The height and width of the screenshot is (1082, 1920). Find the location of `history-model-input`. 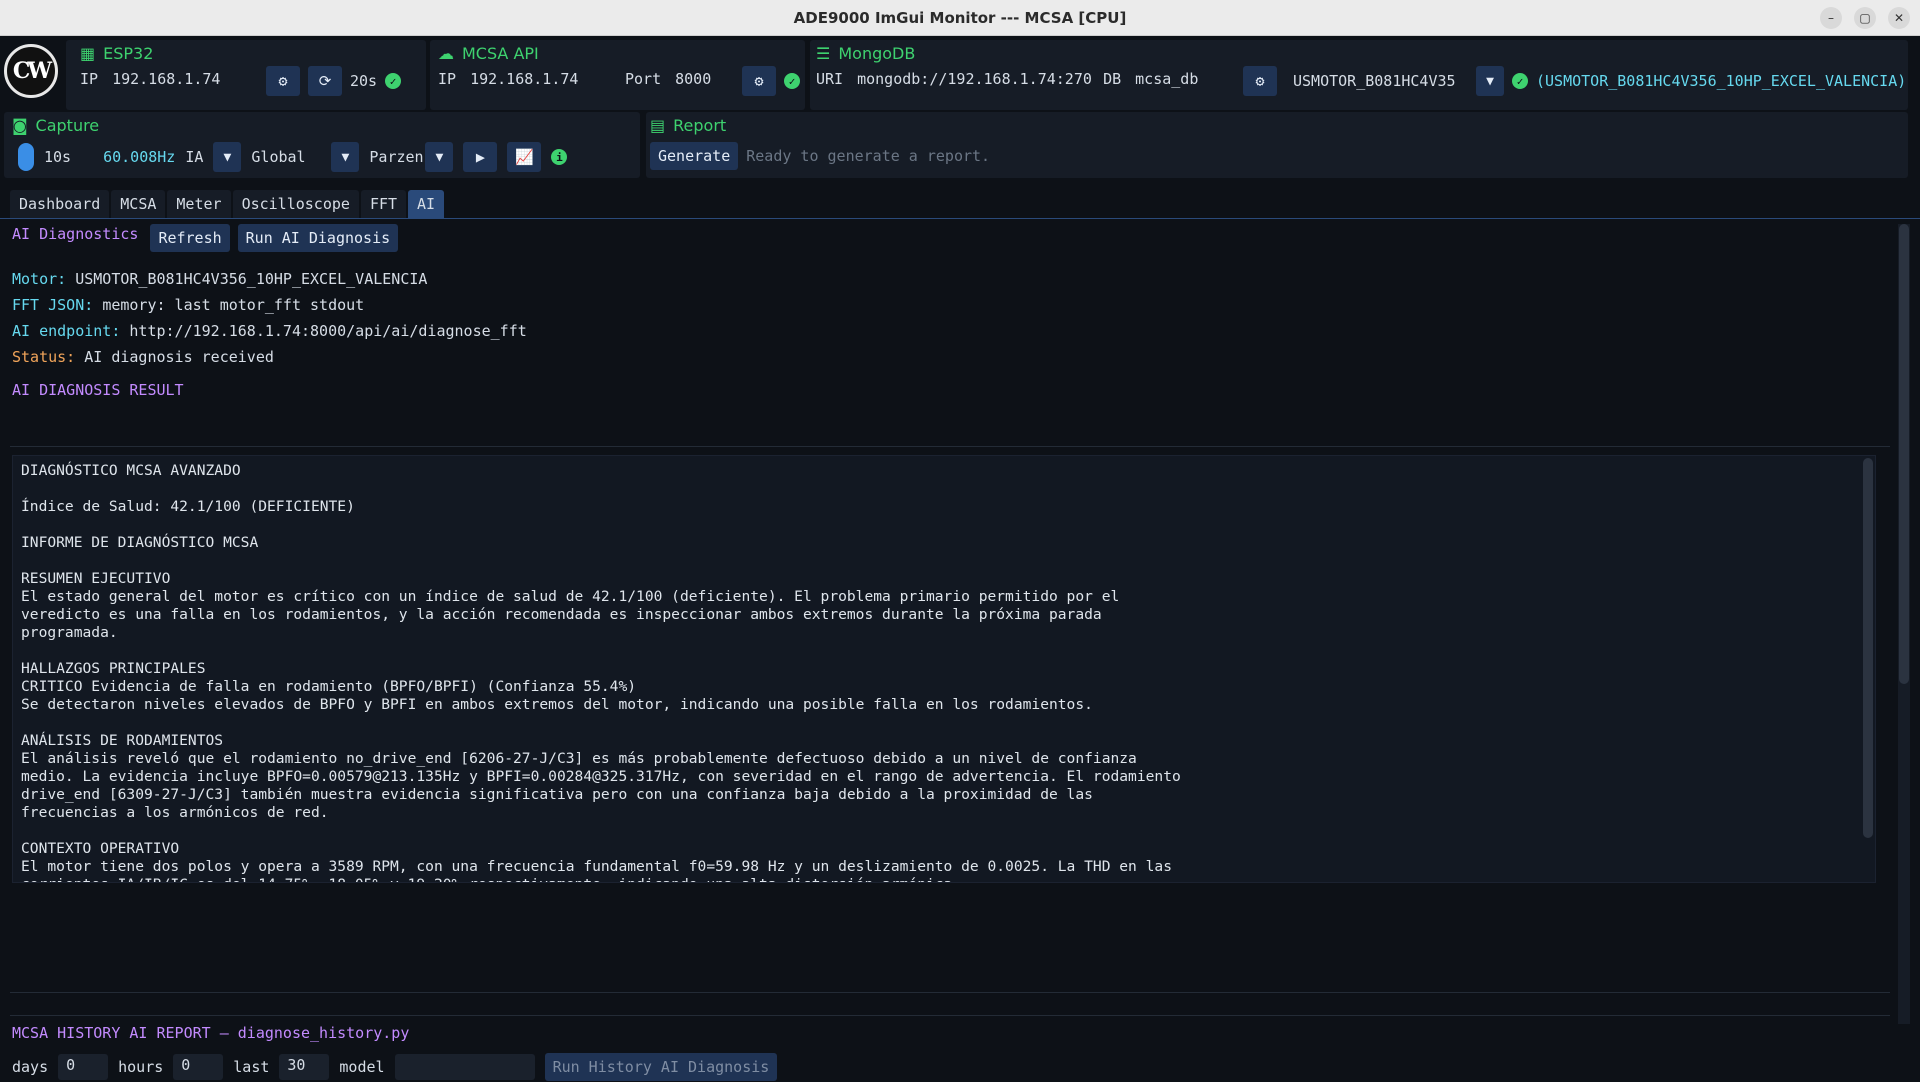

history-model-input is located at coordinates (464, 1067).